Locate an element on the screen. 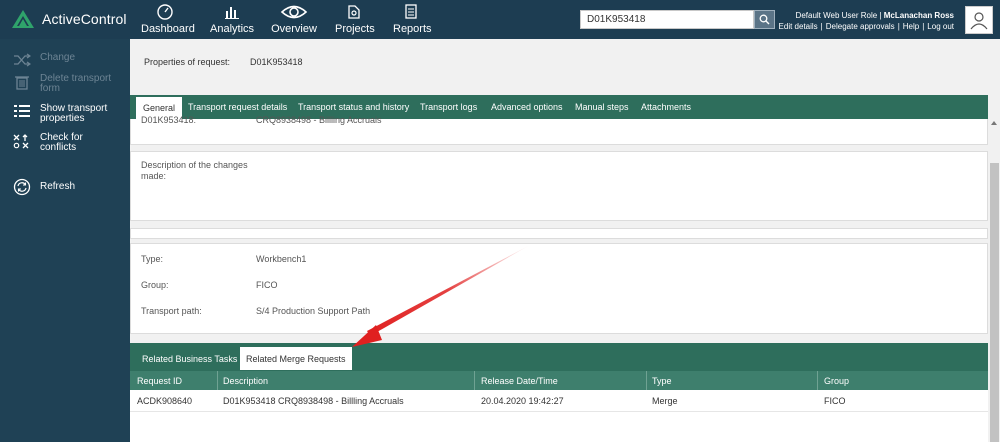 Image resolution: width=1000 pixels, height=442 pixels. scroll-up-arrow-icon is located at coordinates (994, 123).